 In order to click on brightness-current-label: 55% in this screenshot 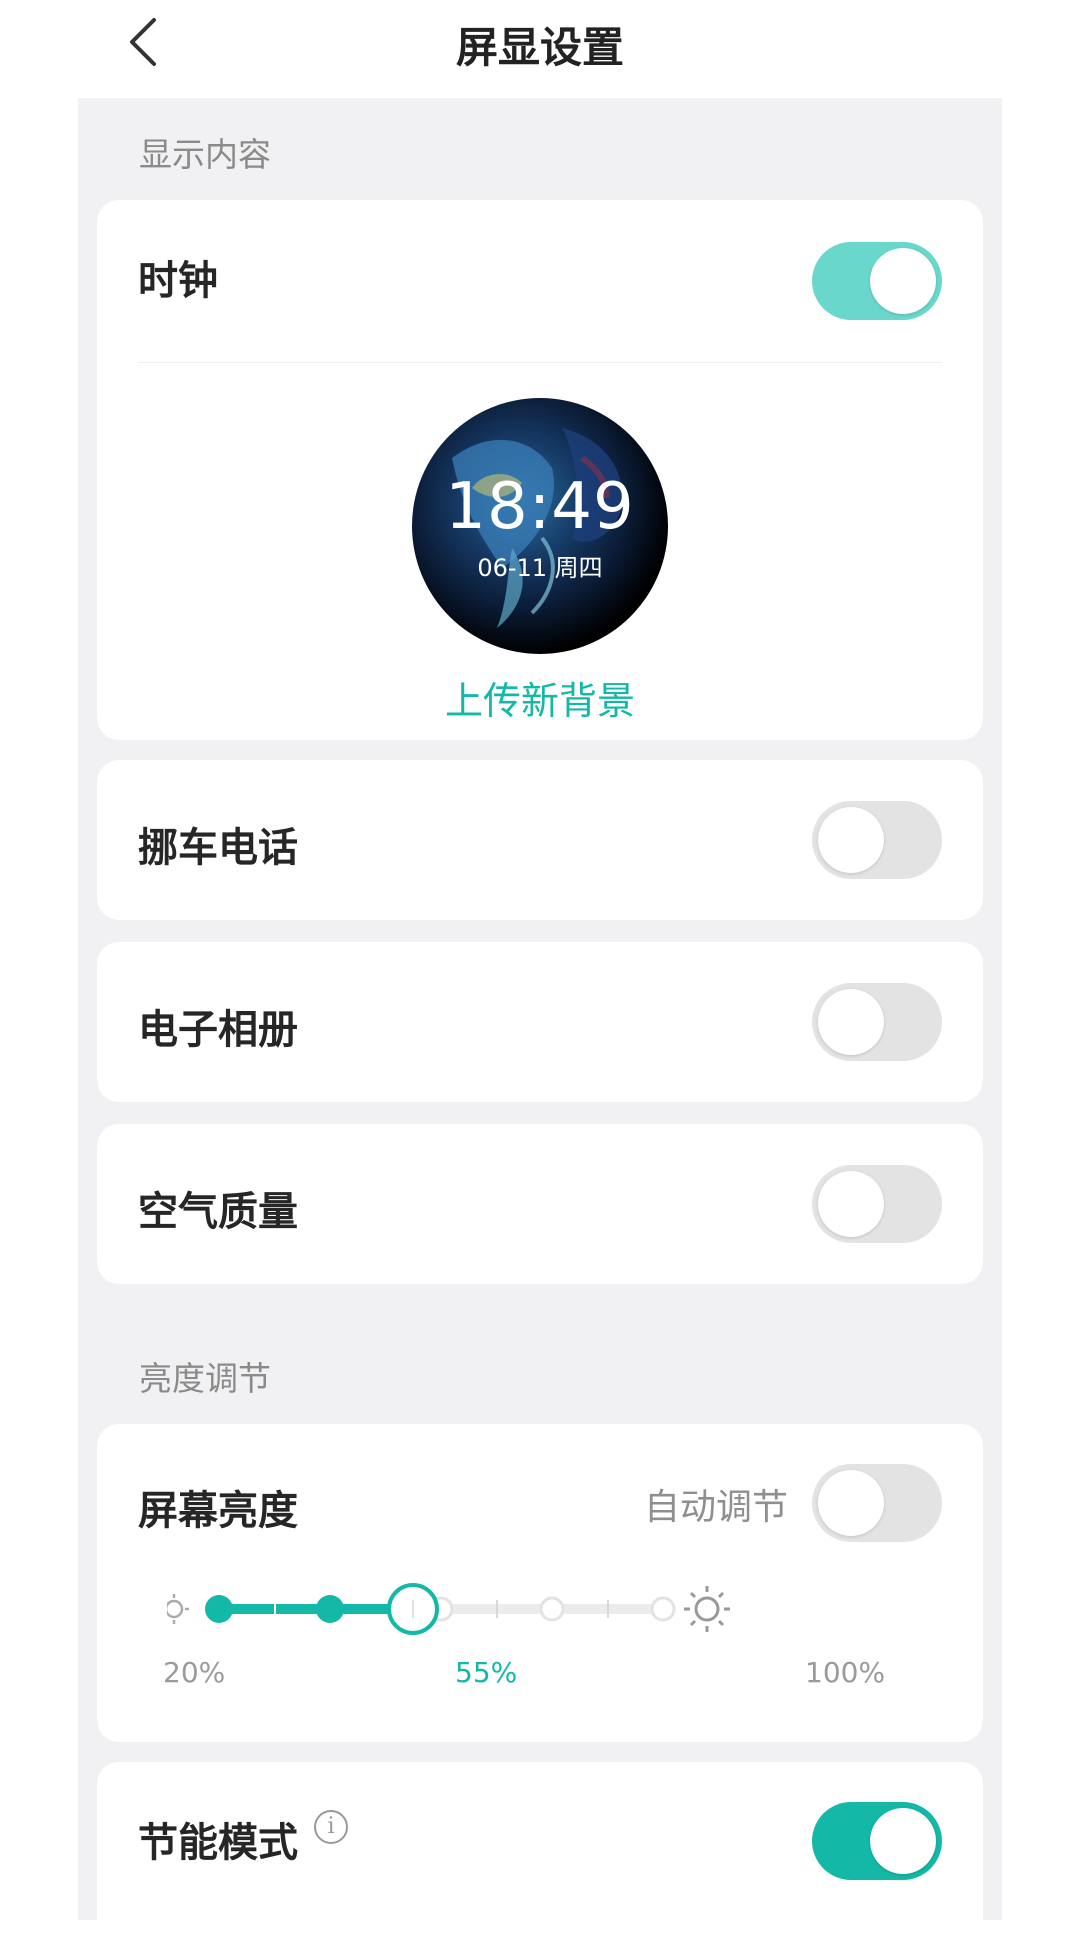, I will do `click(486, 1672)`.